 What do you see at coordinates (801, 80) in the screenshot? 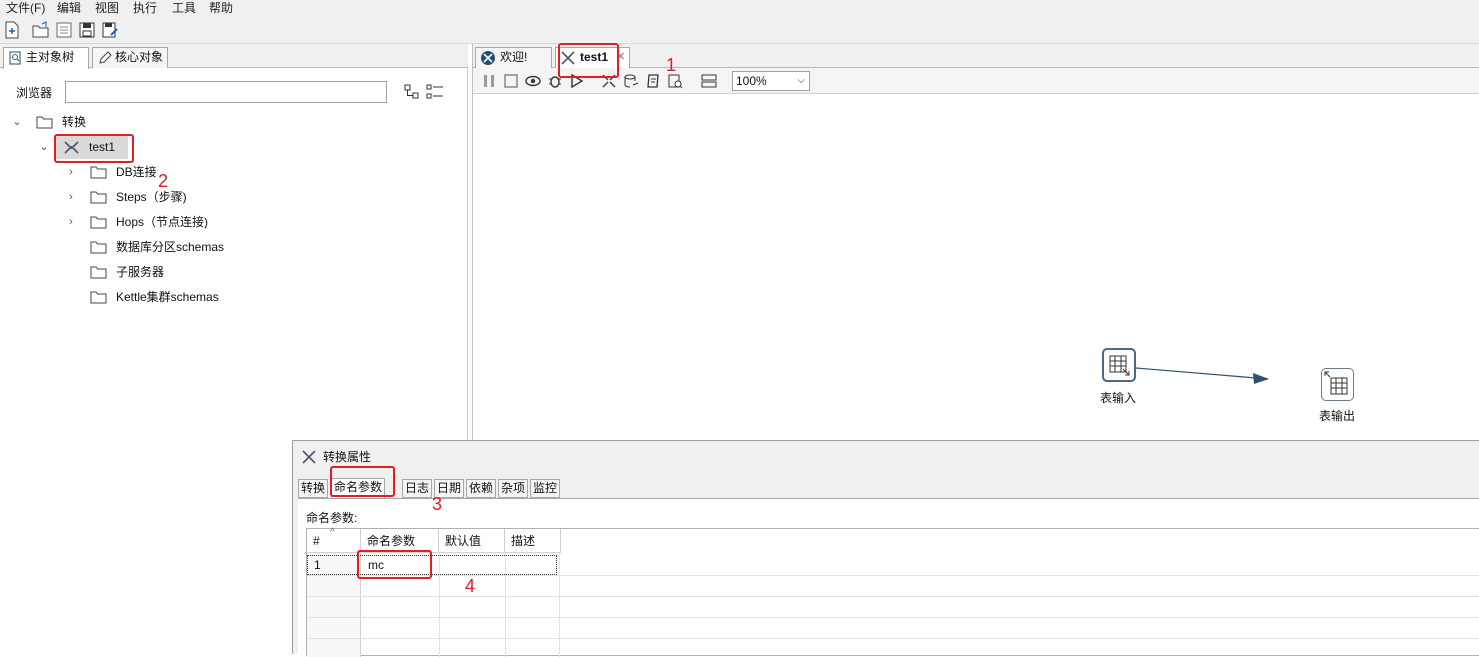
I see `chevron-down-icon: ⌵` at bounding box center [801, 80].